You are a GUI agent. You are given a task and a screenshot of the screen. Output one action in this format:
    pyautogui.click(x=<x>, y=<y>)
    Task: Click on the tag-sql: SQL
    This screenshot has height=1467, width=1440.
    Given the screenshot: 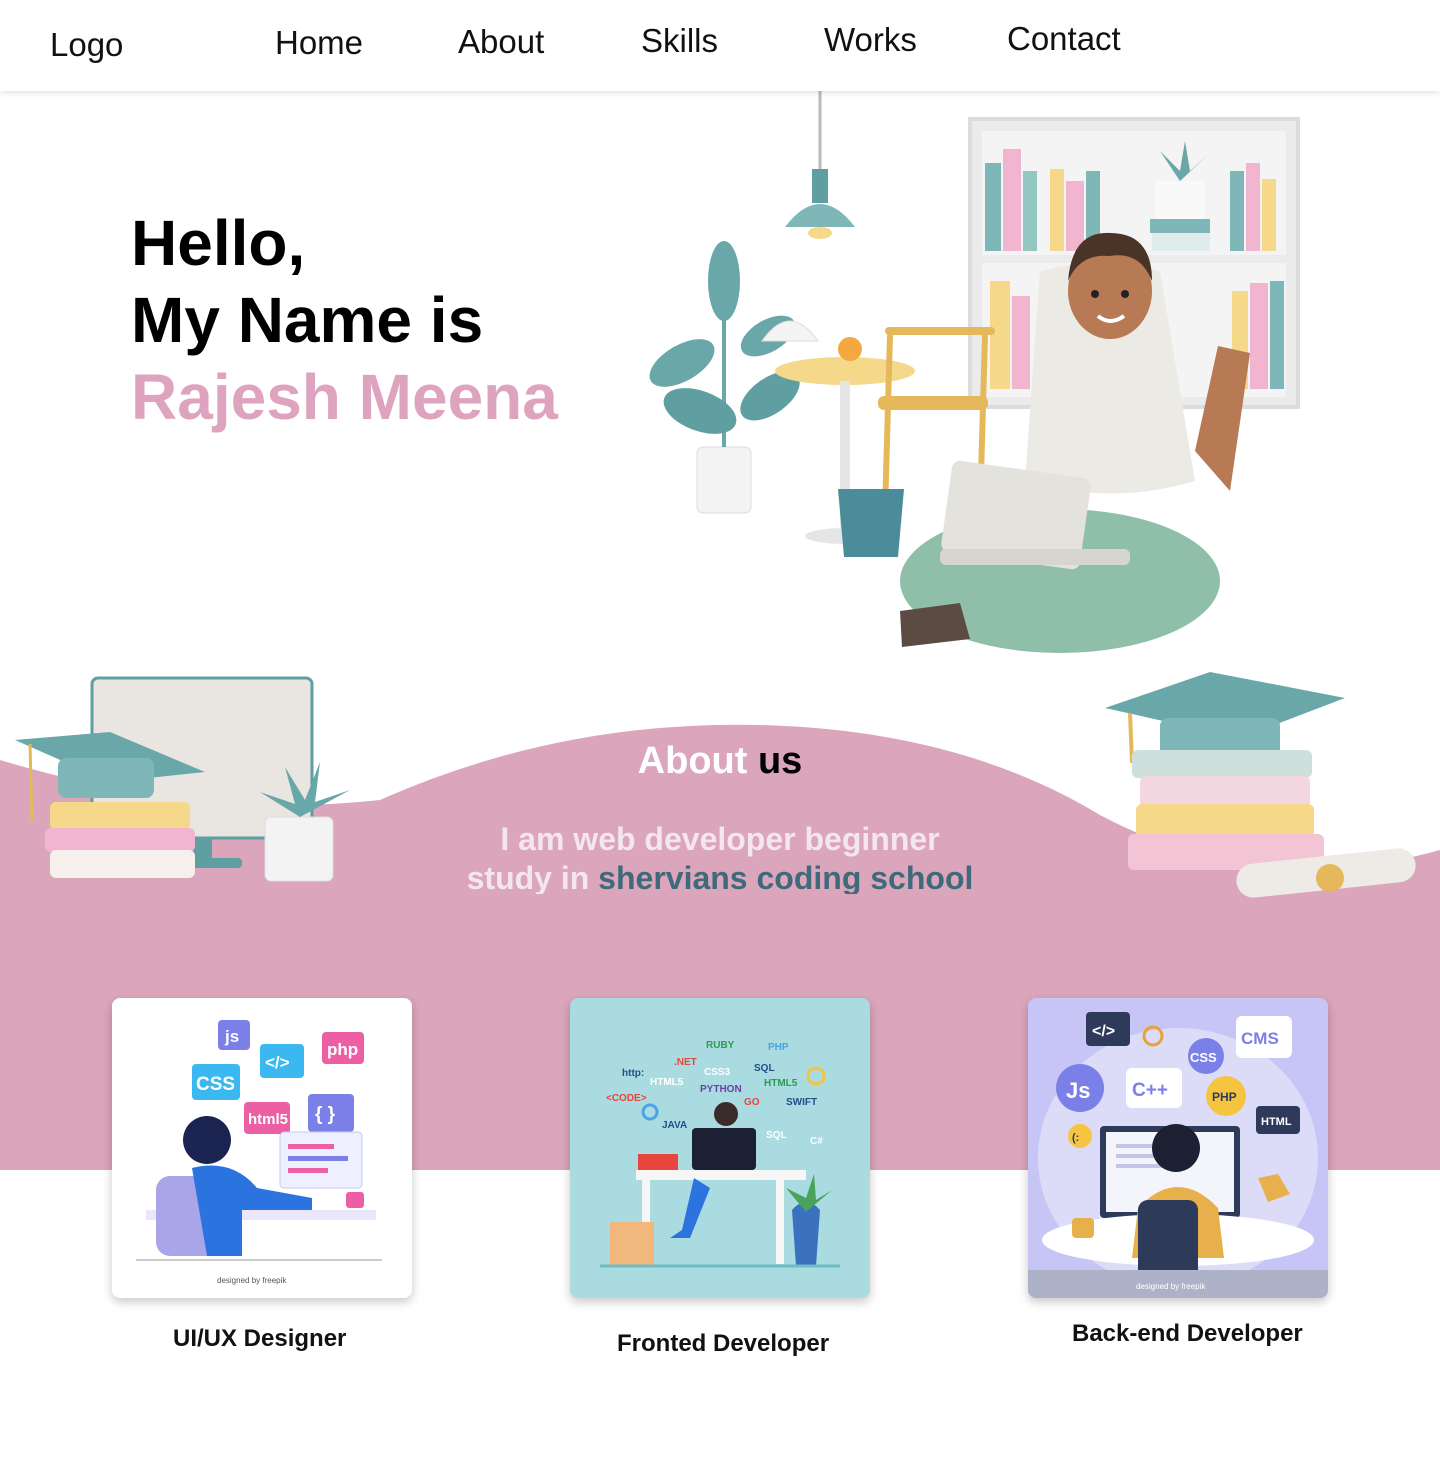 What is the action you would take?
    pyautogui.click(x=764, y=1068)
    